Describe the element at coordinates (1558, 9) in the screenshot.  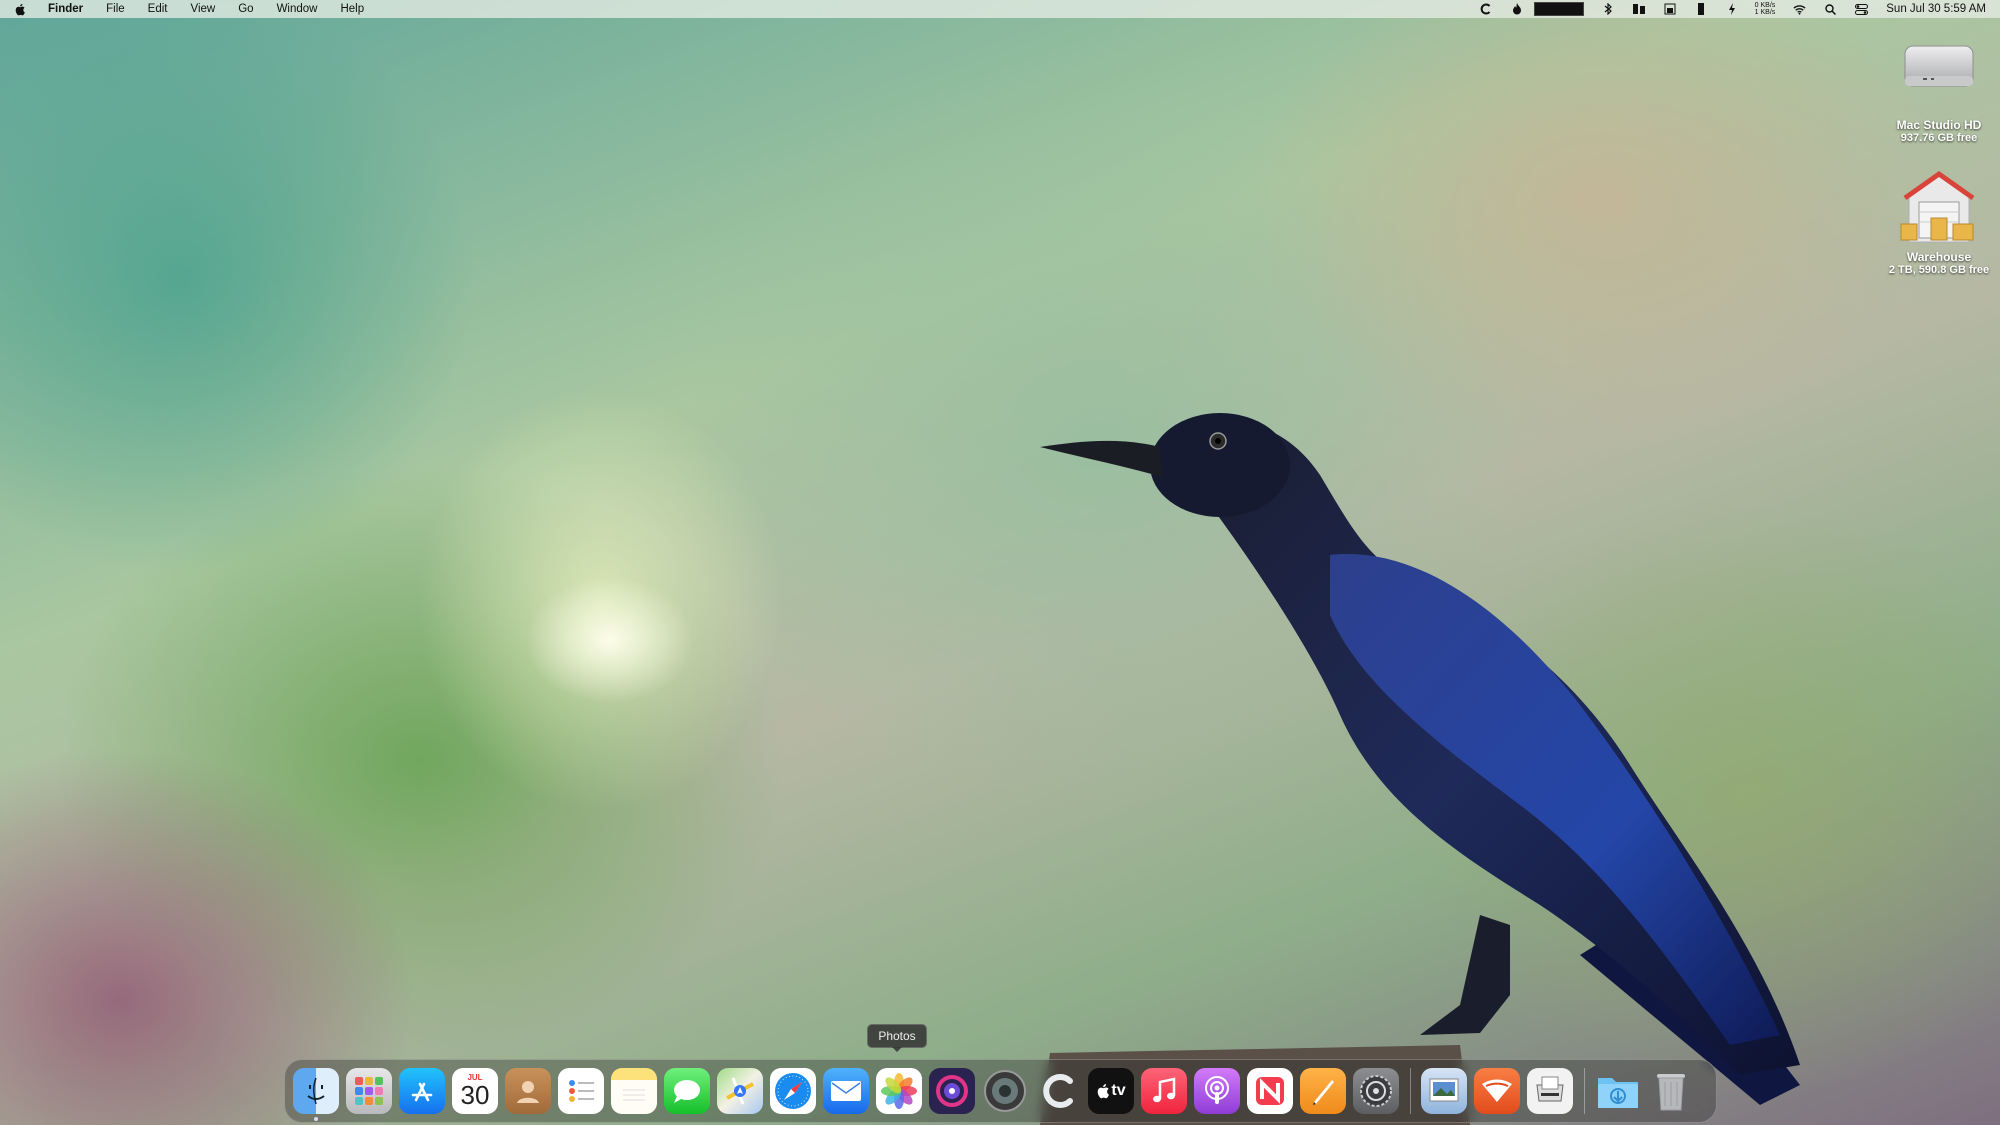
I see `battery-meter-icon` at that location.